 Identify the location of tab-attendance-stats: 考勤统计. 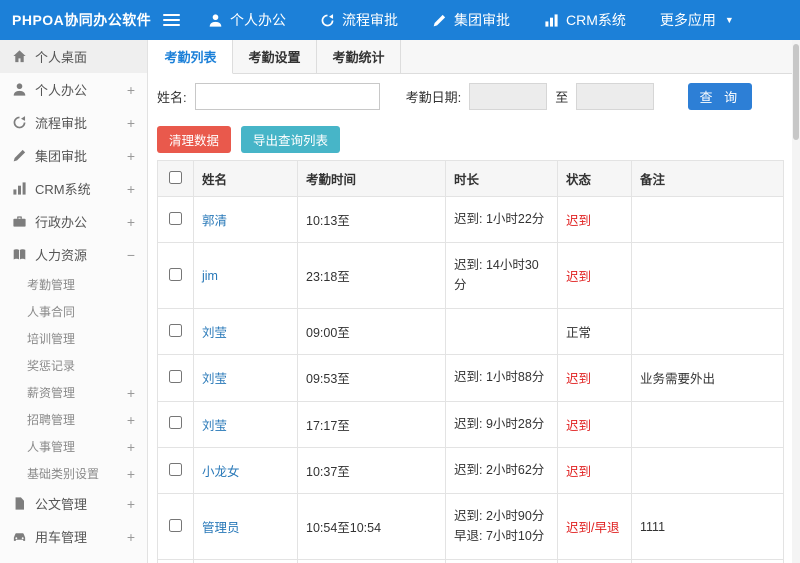
(359, 56).